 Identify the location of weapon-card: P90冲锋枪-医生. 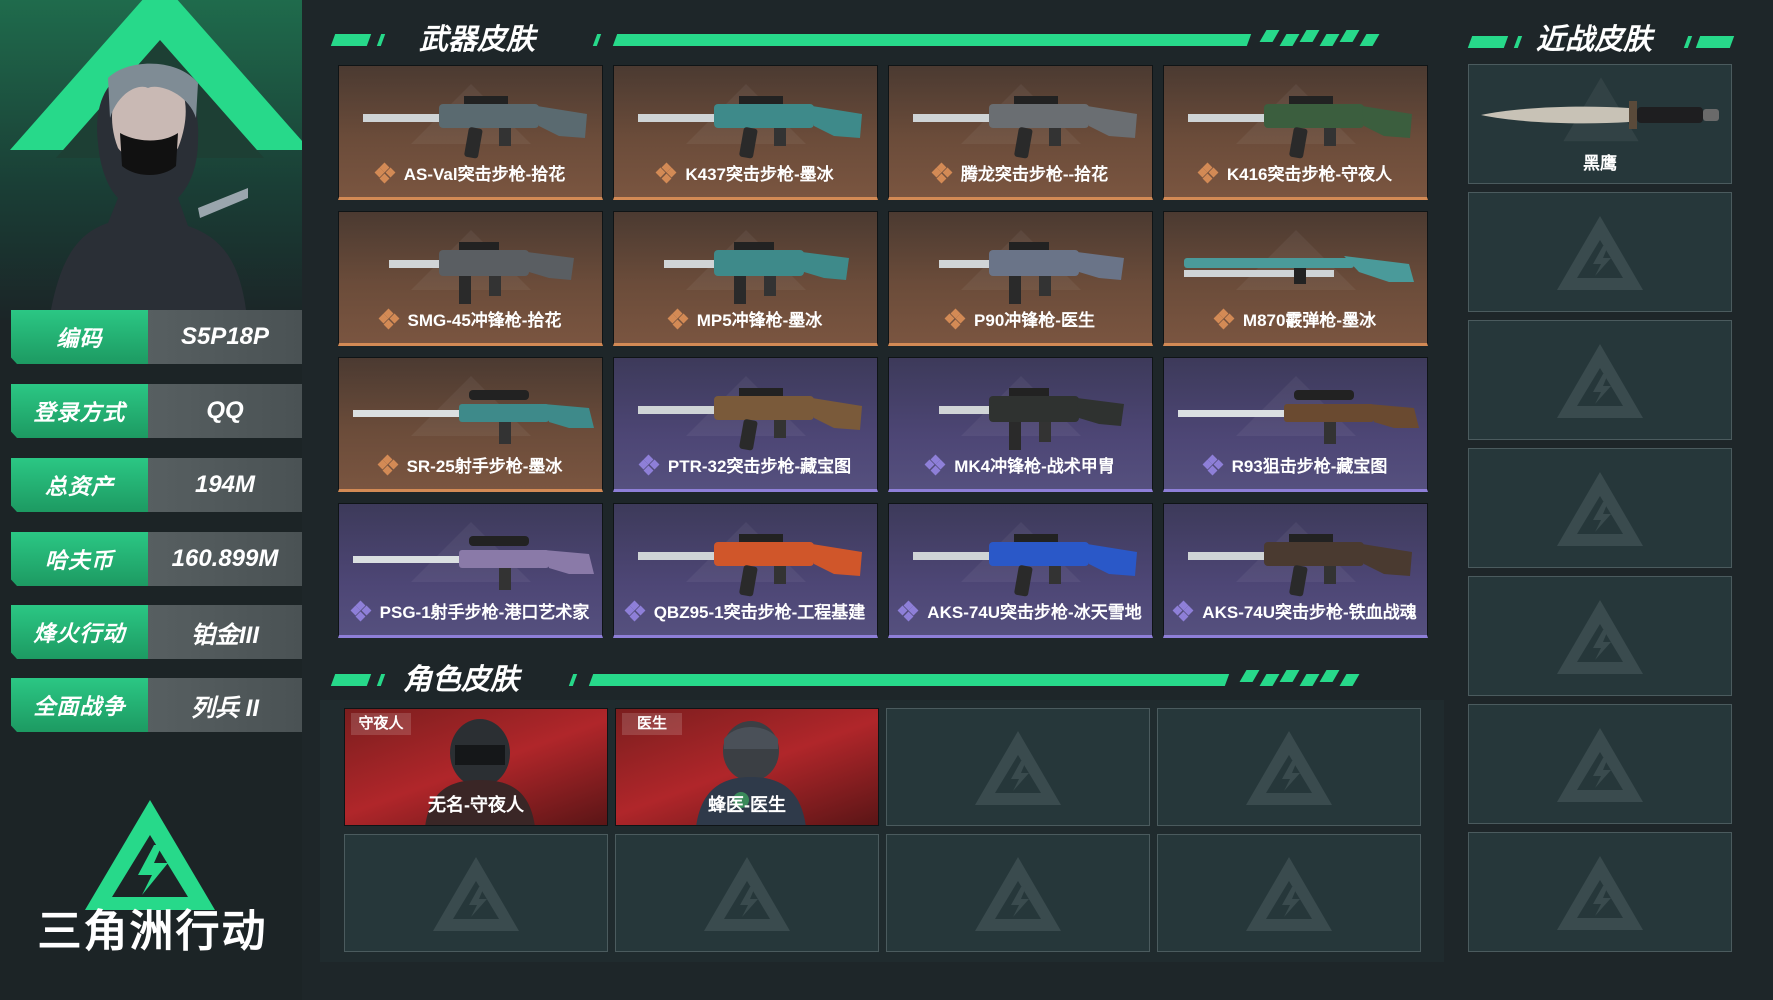
(1020, 278).